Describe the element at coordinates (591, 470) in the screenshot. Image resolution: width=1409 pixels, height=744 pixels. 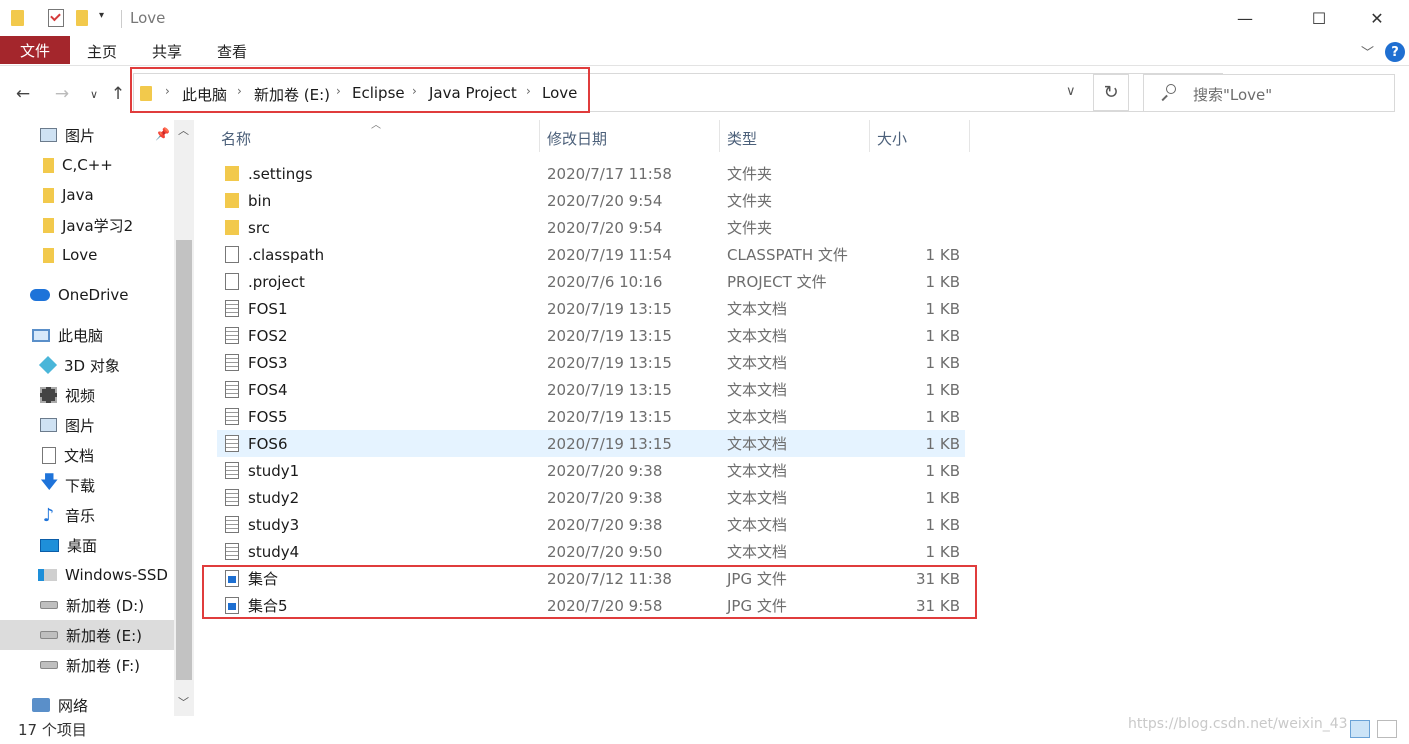
I see `table-row: study1 2020/7/20 9:38 文本文档 1 KB` at that location.